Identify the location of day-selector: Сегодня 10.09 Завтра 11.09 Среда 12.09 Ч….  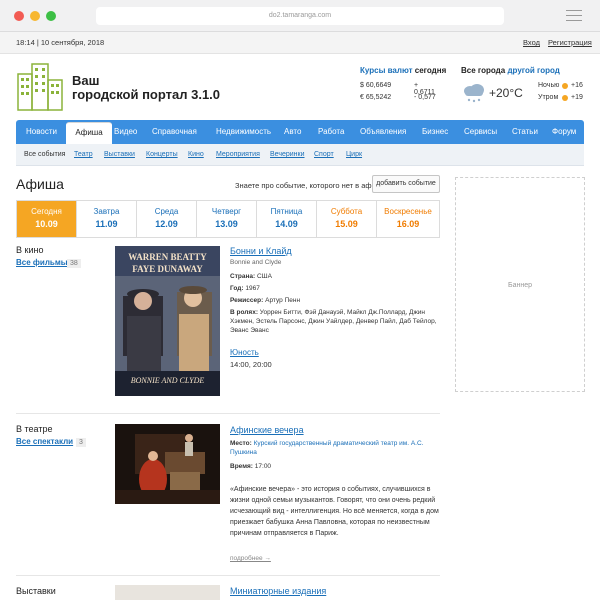
(228, 219).